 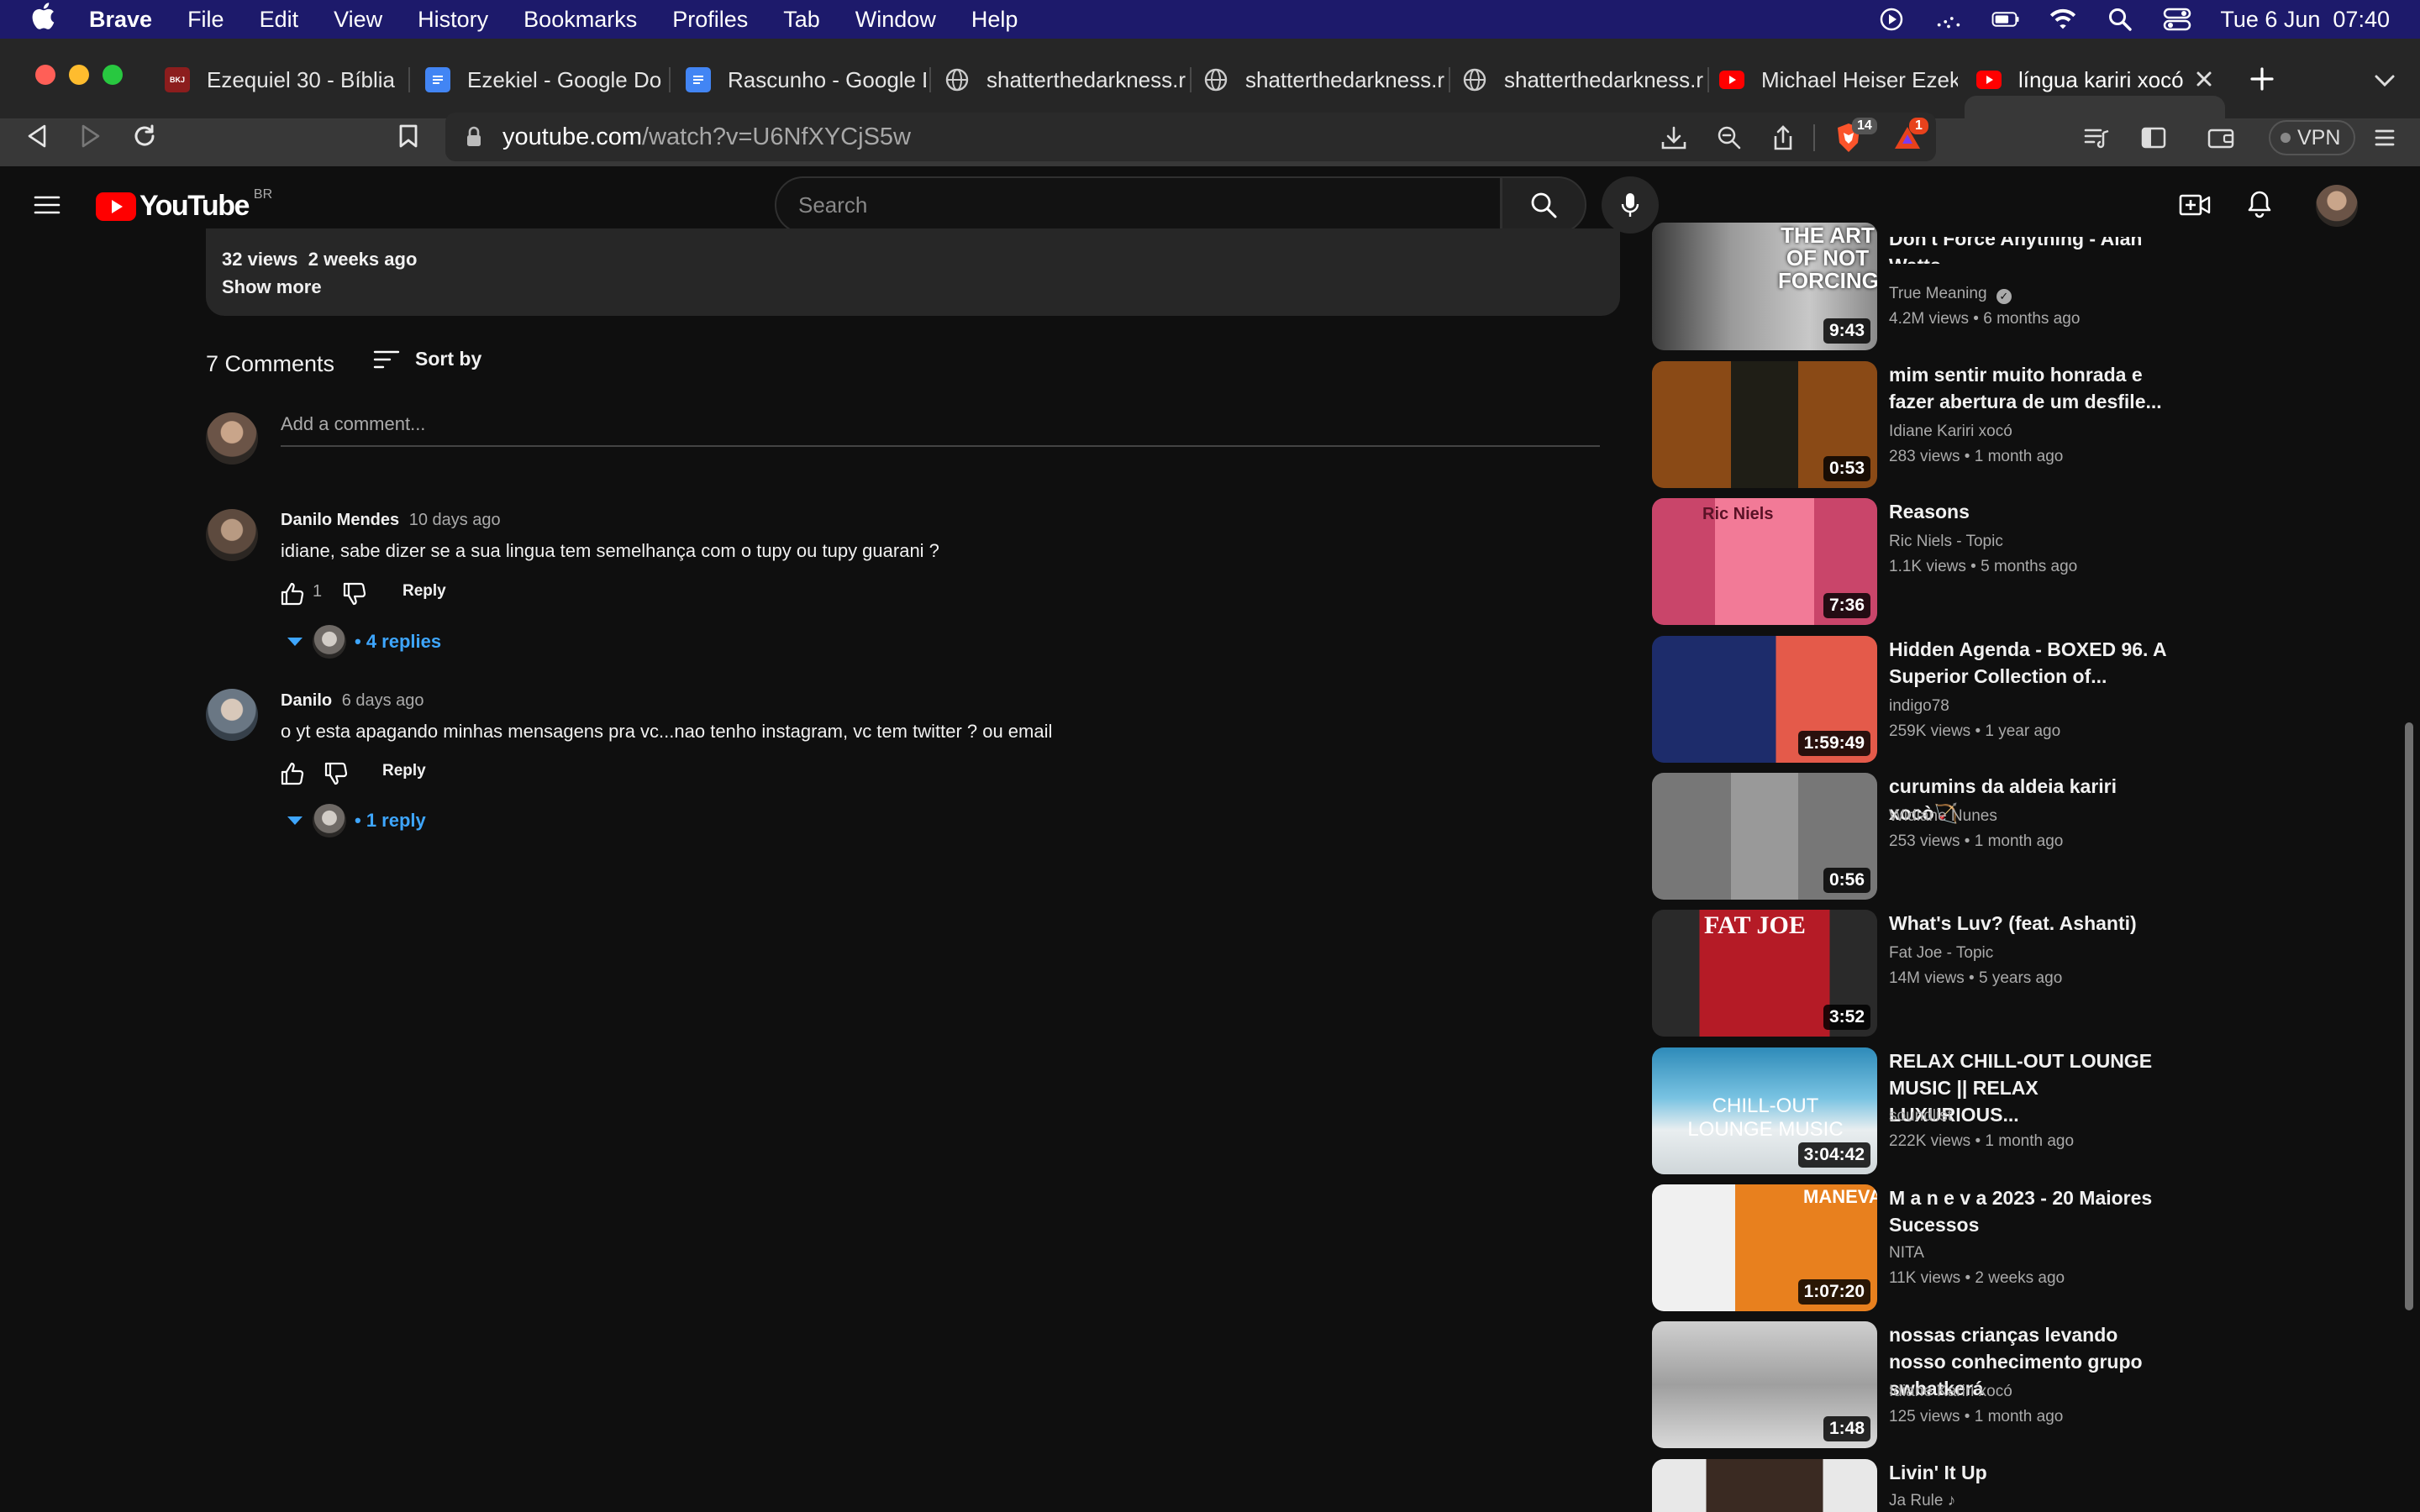 I want to click on menu-tab: Tab, so click(x=801, y=20).